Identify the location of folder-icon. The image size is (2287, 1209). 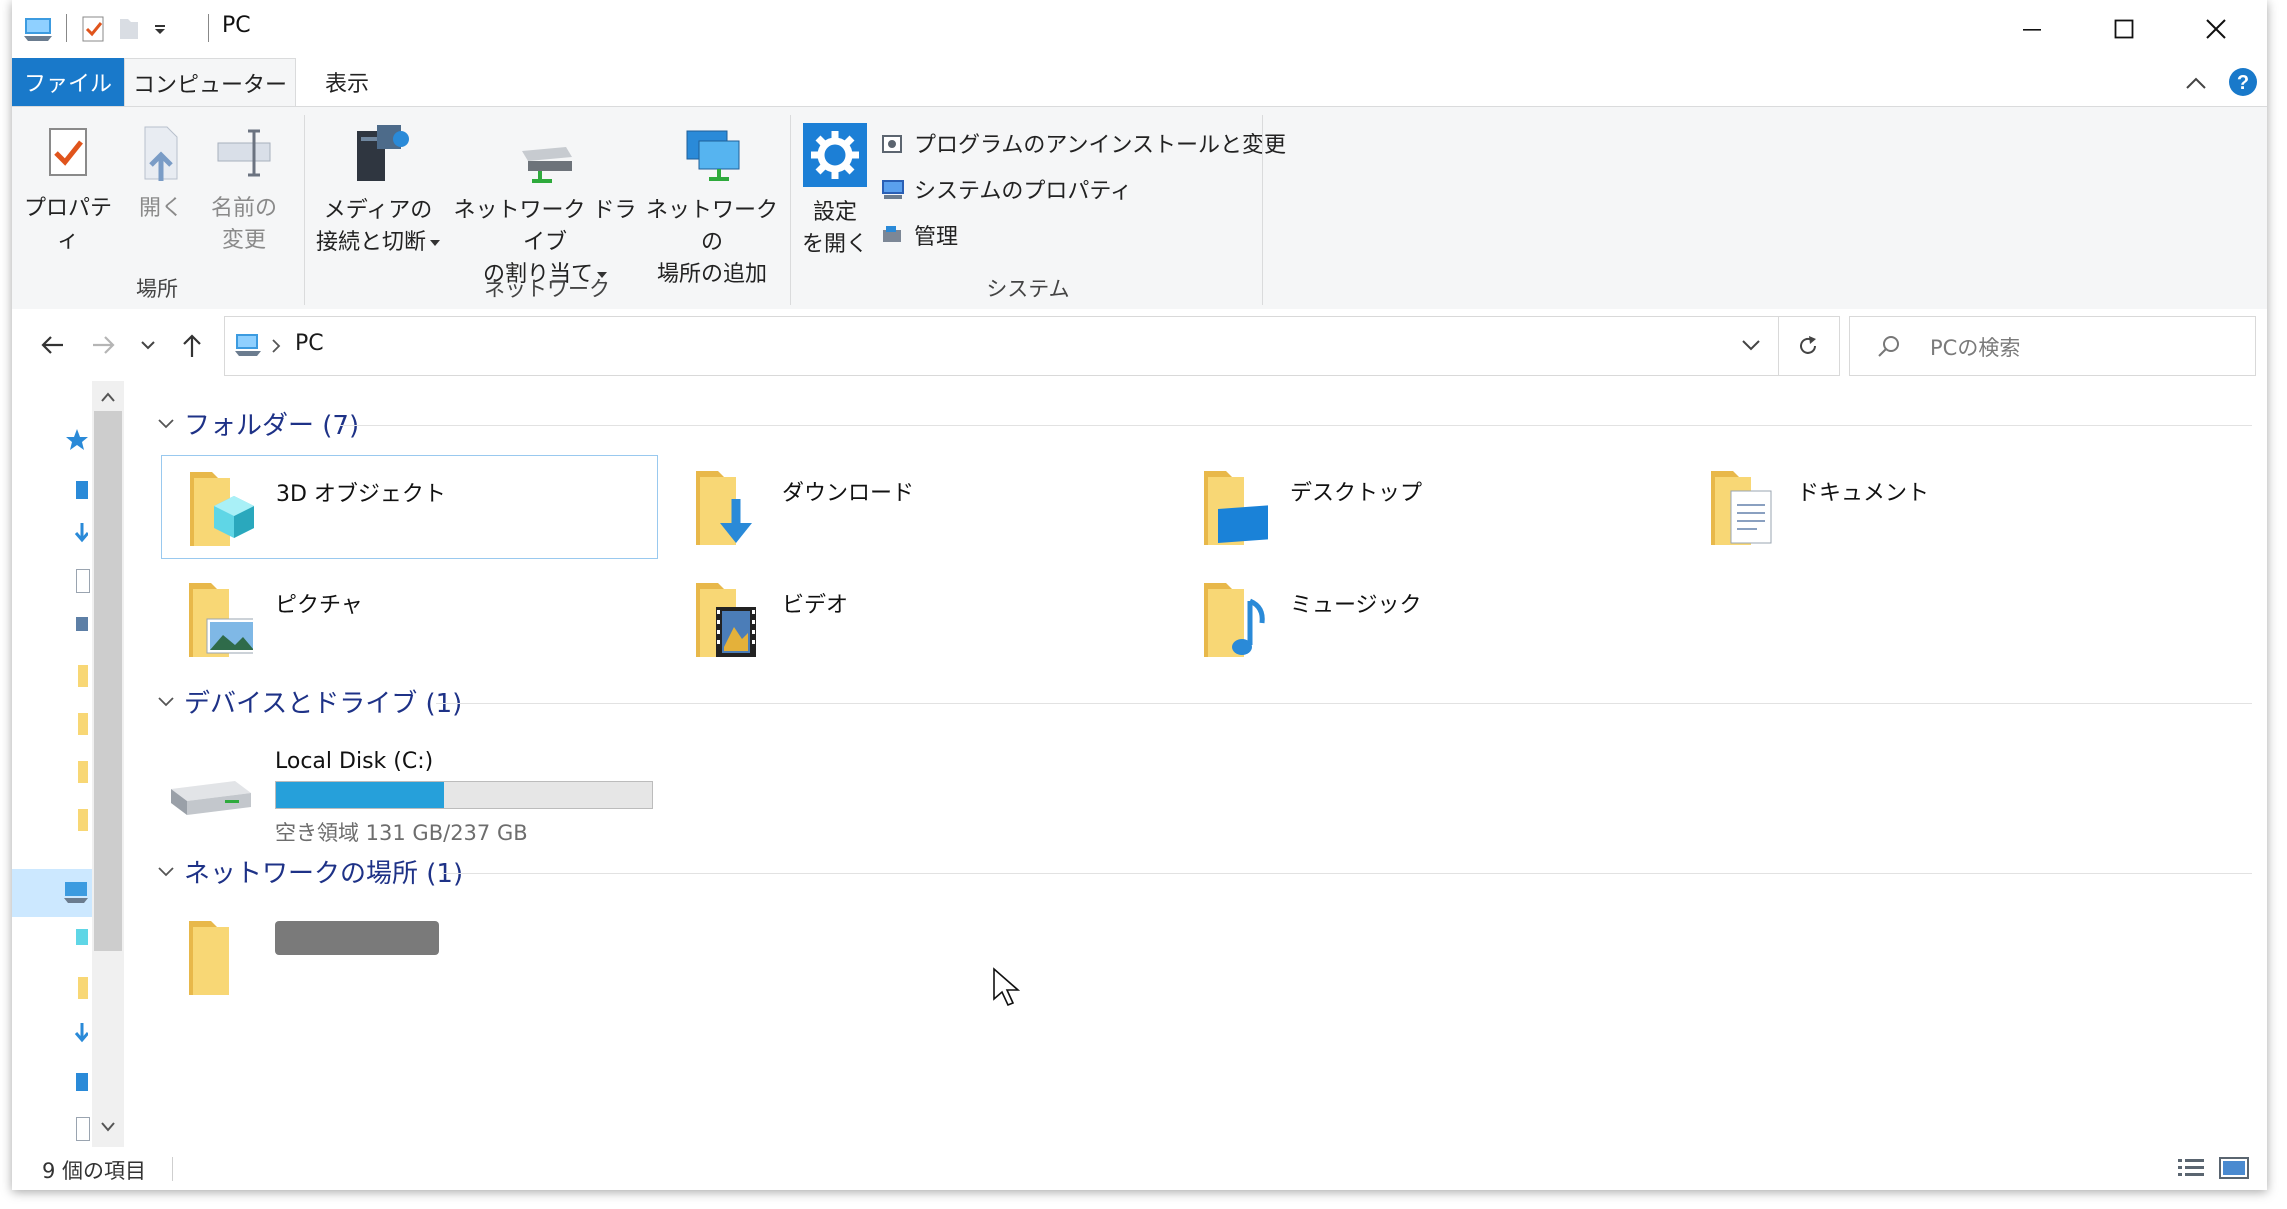
(209, 958).